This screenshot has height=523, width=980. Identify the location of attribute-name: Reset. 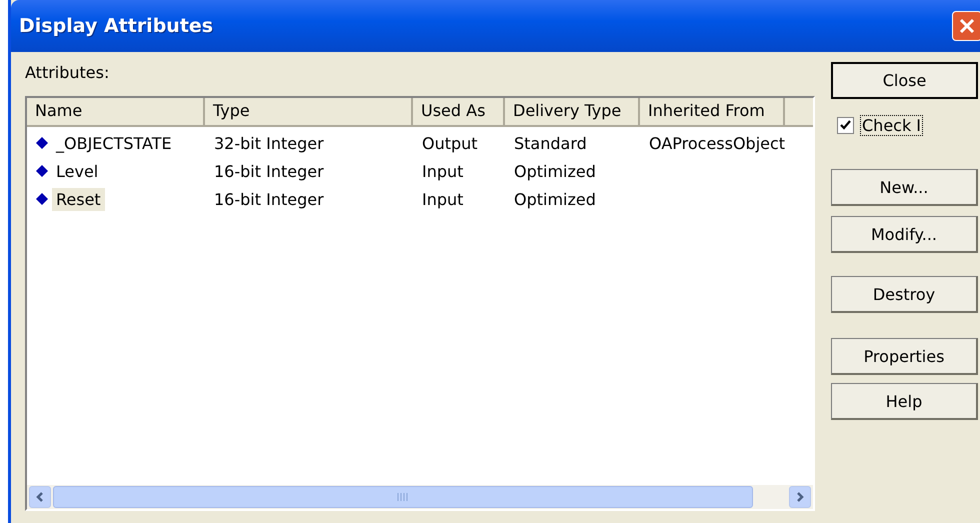
(78, 199).